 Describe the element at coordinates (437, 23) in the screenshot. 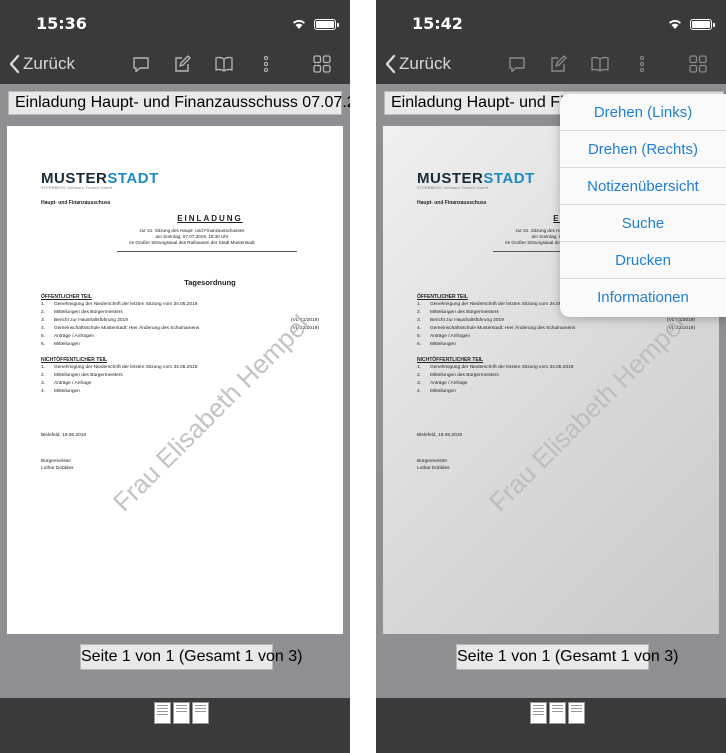

I see `status-time: 15:42` at that location.